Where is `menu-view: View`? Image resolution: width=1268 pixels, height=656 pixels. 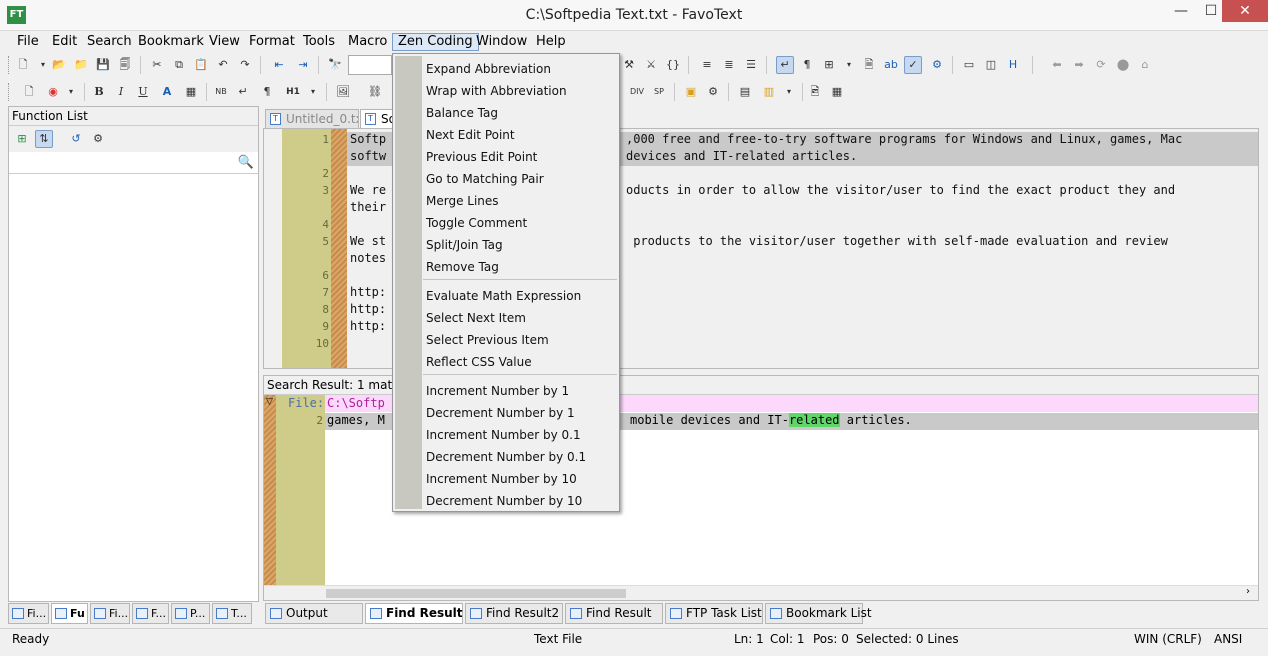 menu-view: View is located at coordinates (224, 42).